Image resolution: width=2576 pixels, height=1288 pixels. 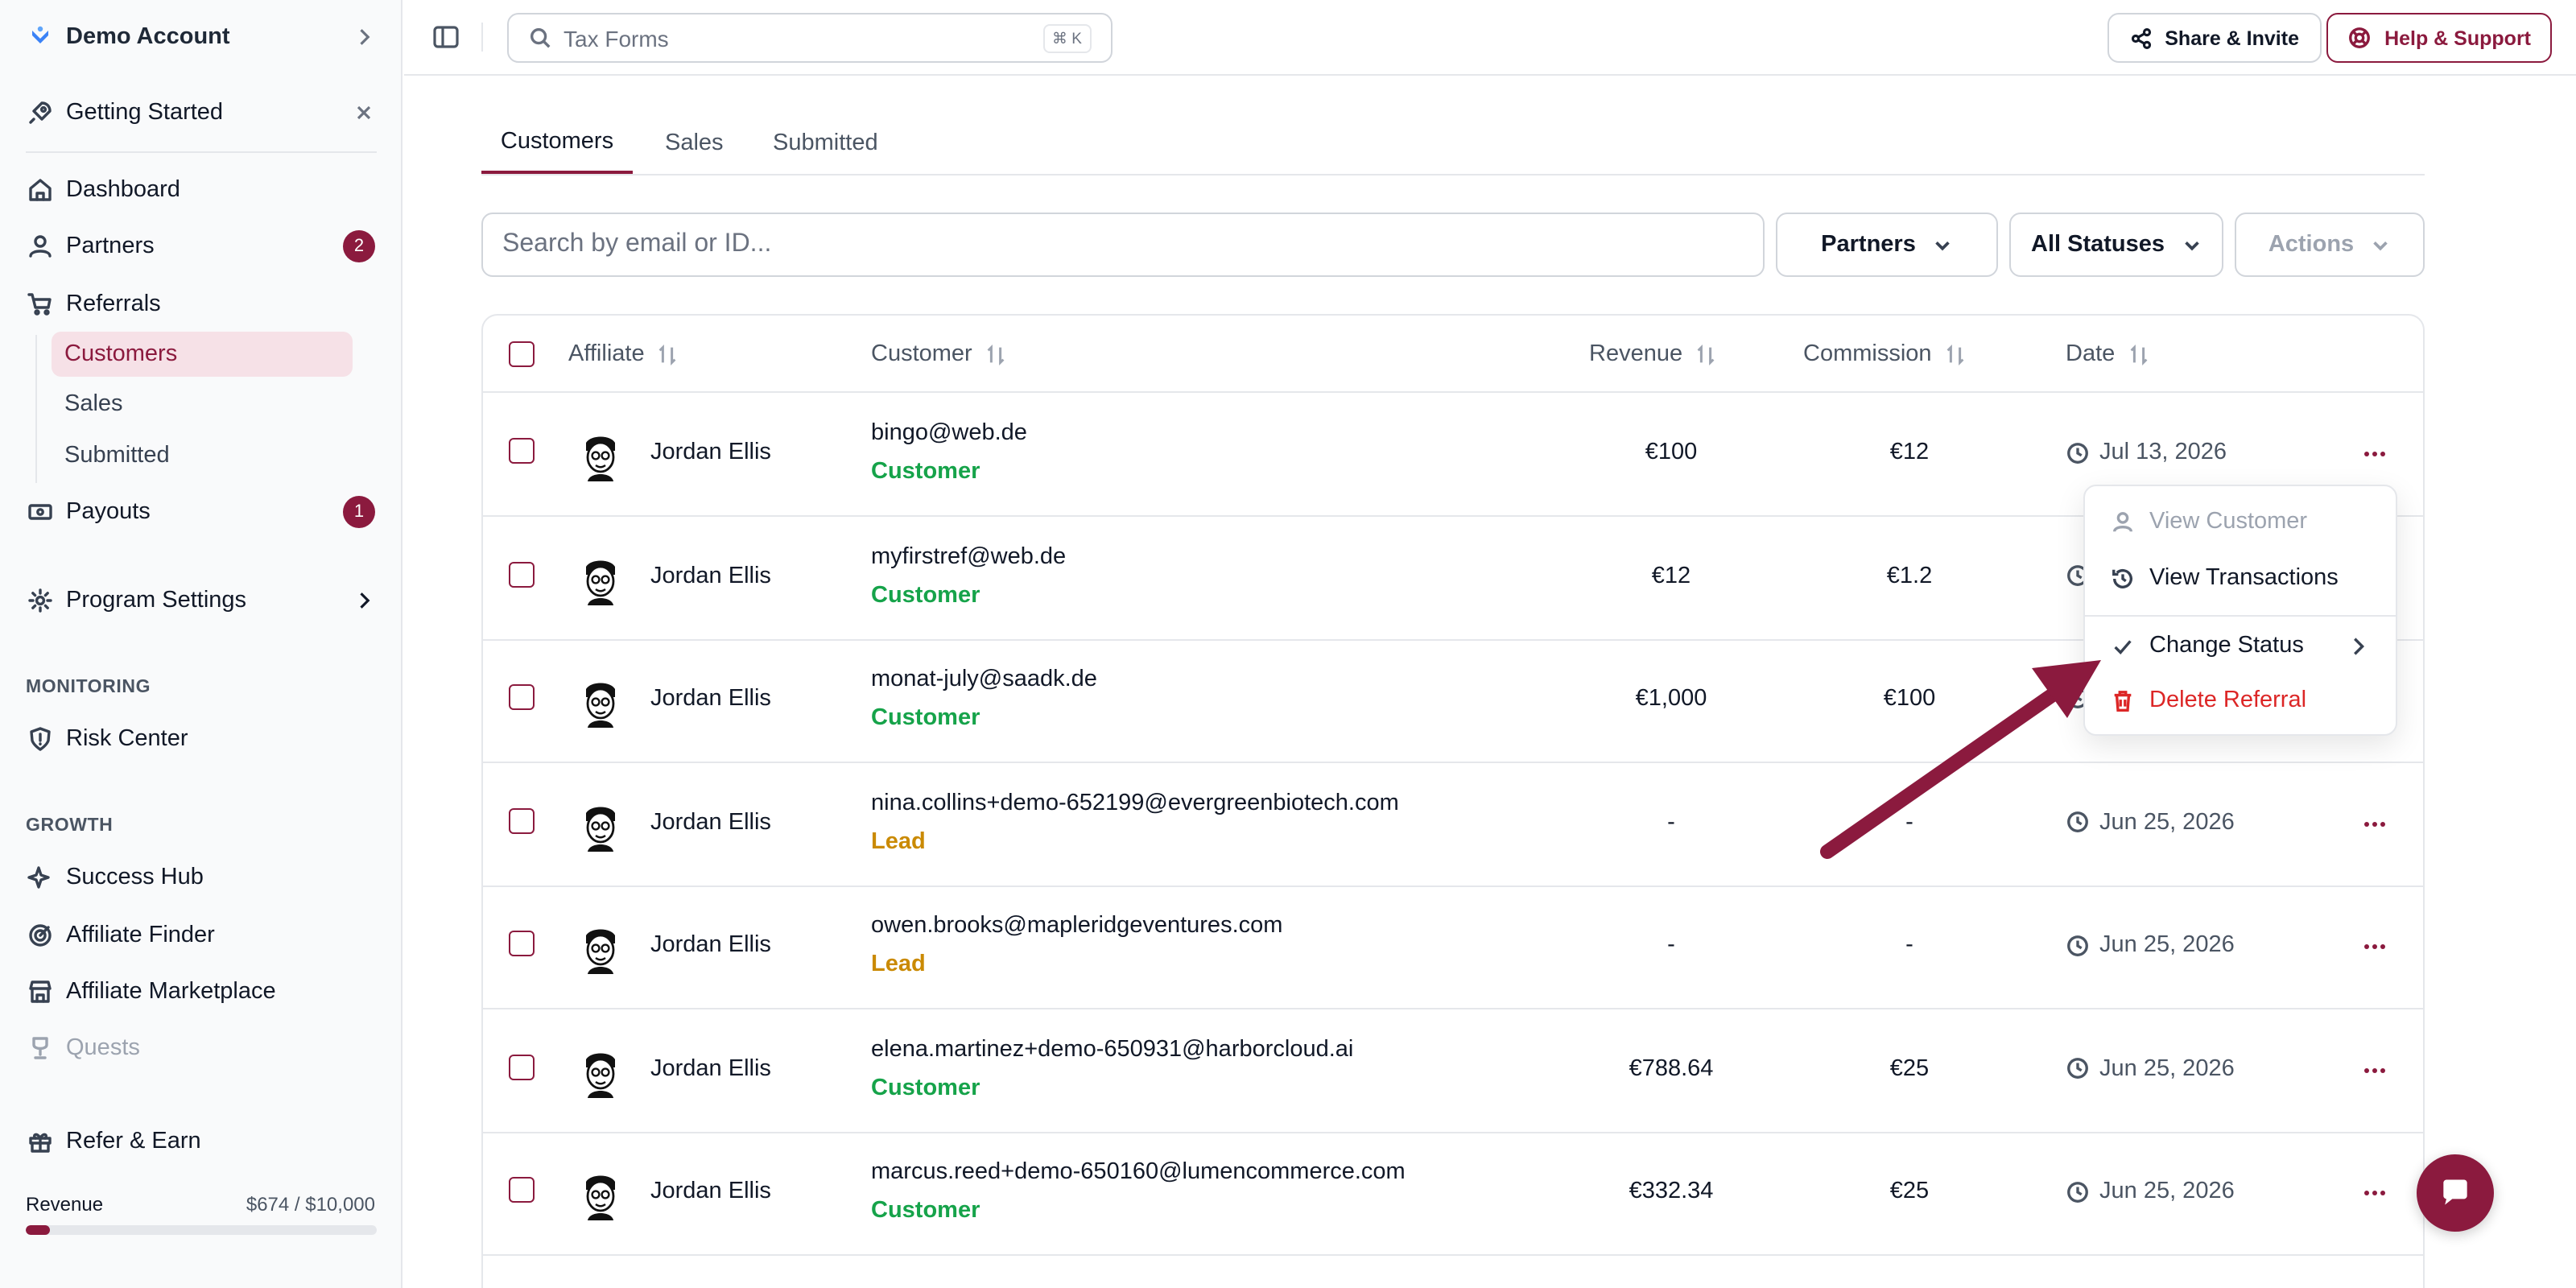 What do you see at coordinates (2123, 646) in the screenshot?
I see `check-icon` at bounding box center [2123, 646].